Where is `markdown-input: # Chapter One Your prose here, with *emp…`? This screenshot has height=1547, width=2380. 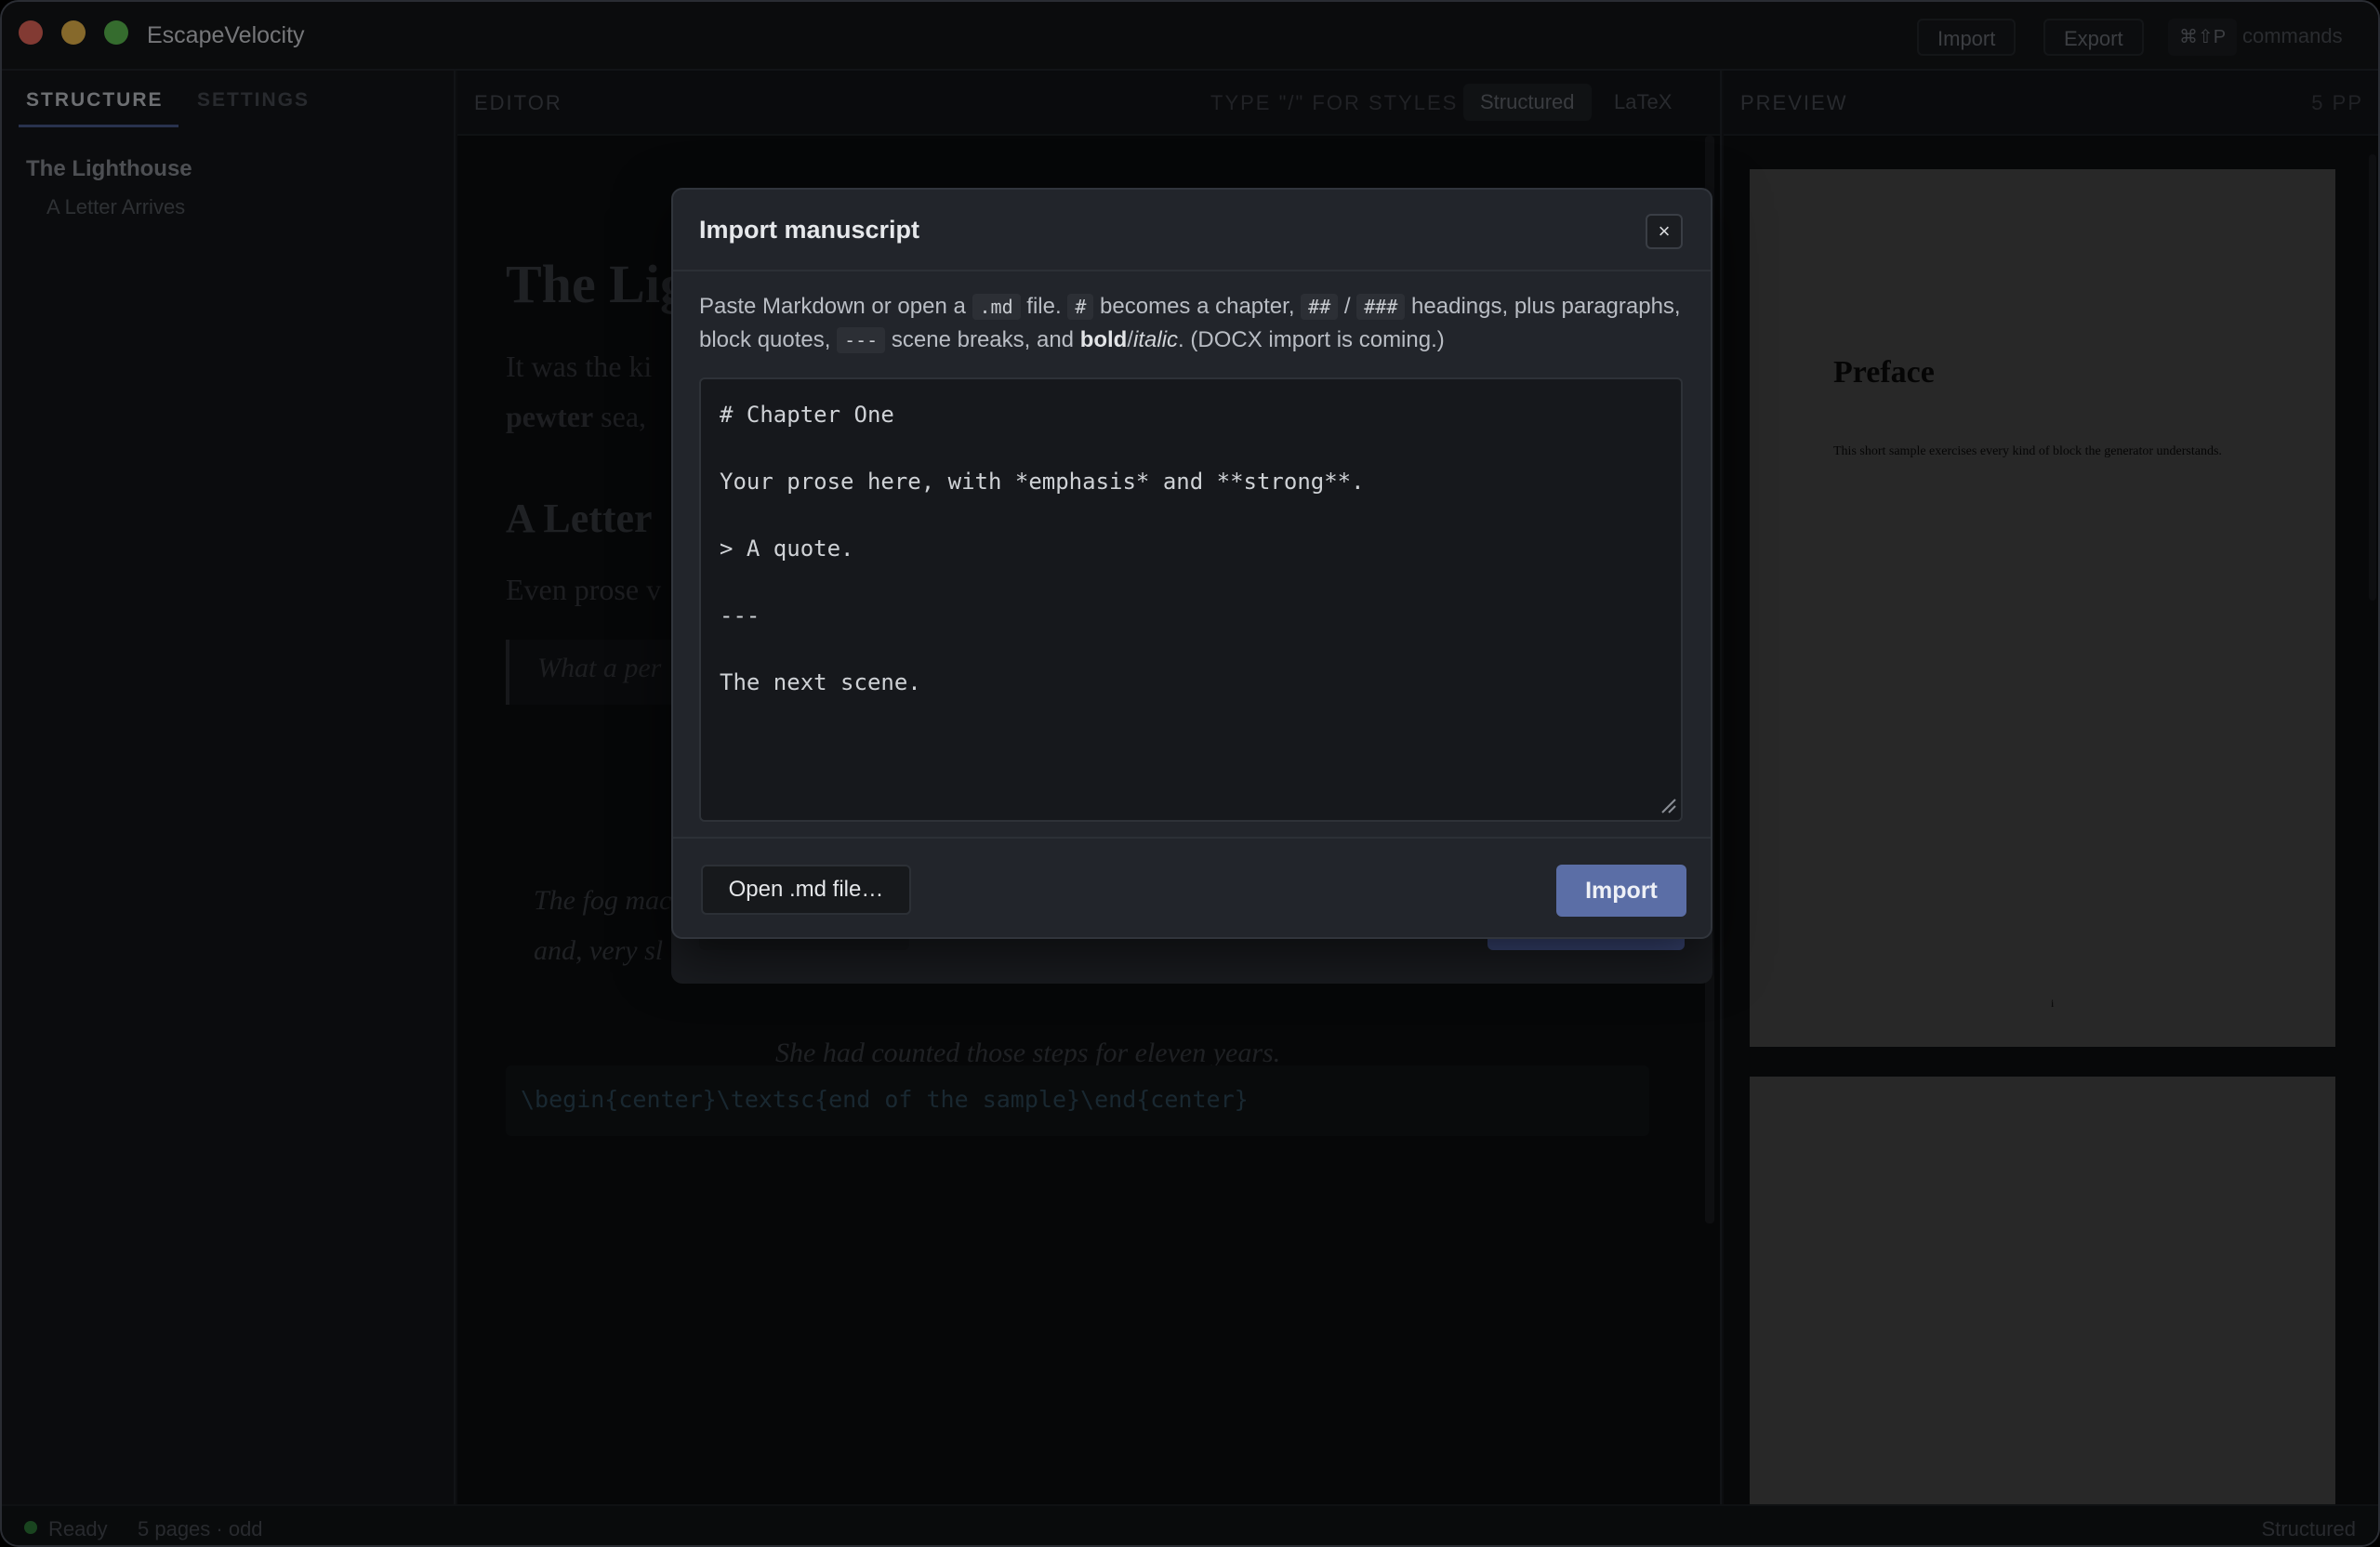
markdown-input: # Chapter One Your prose here, with *emp… is located at coordinates (1191, 599).